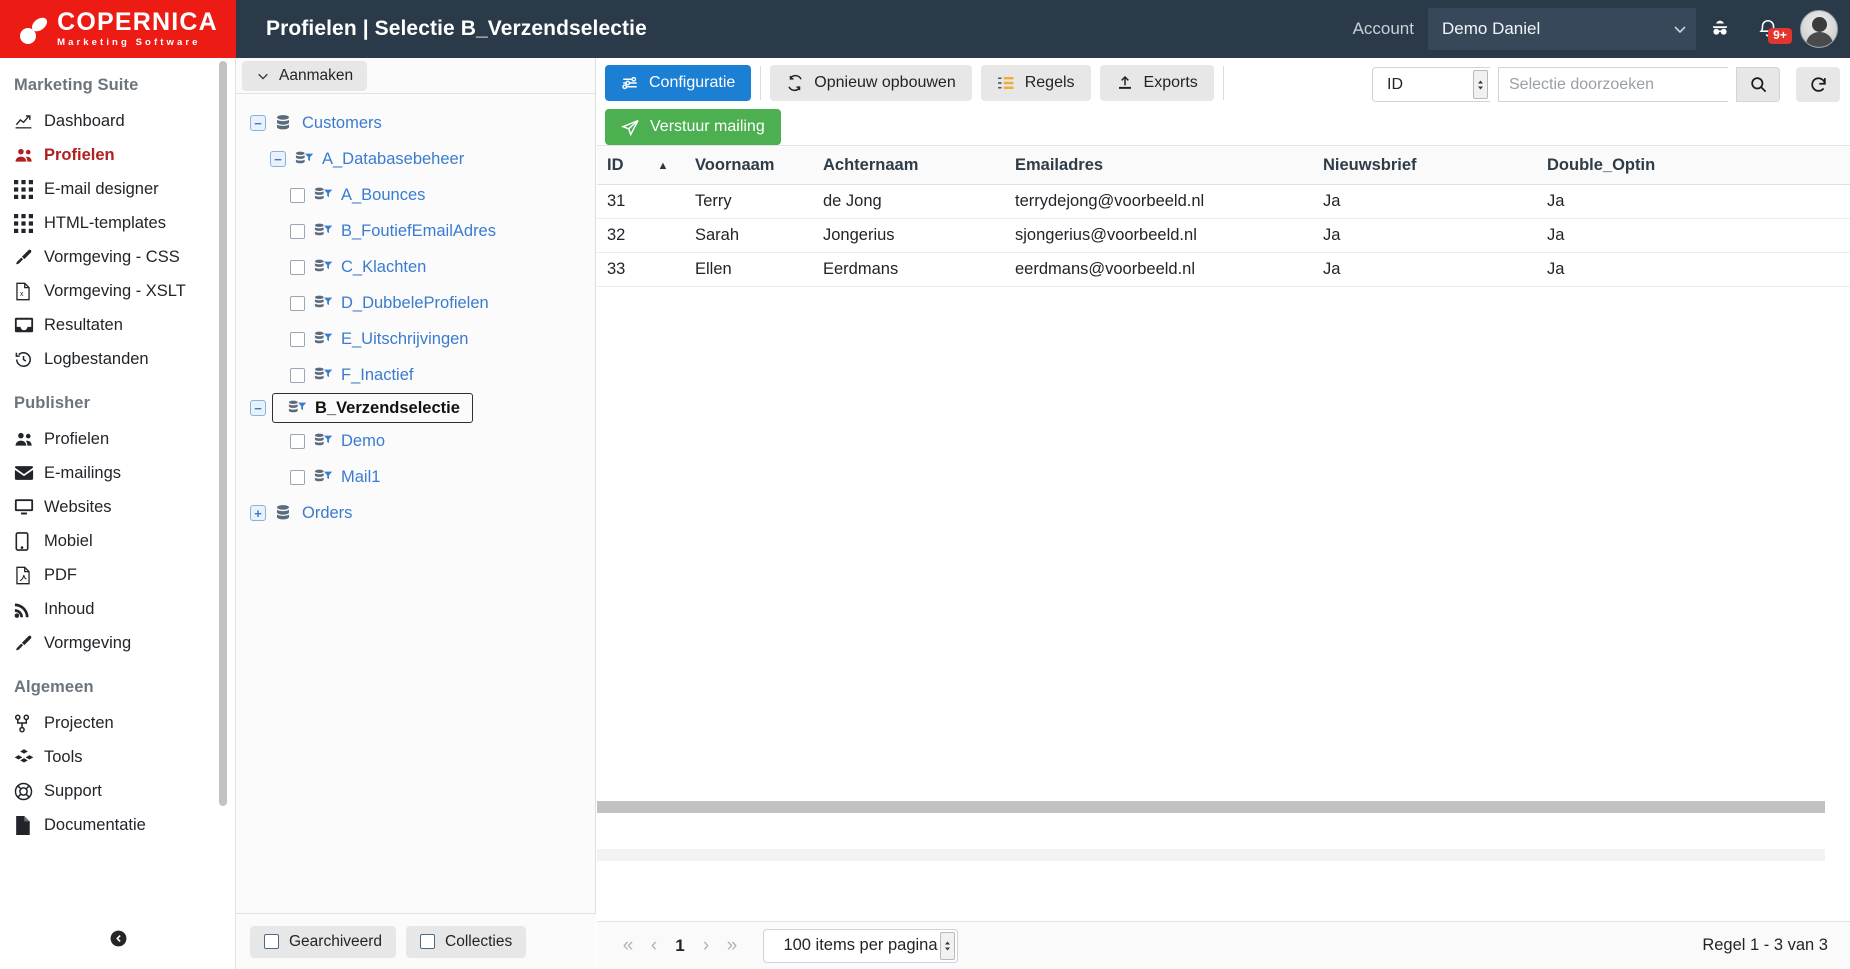 This screenshot has height=969, width=1850. What do you see at coordinates (101, 188) in the screenshot?
I see `sidebar-item-label: E-mail designer` at bounding box center [101, 188].